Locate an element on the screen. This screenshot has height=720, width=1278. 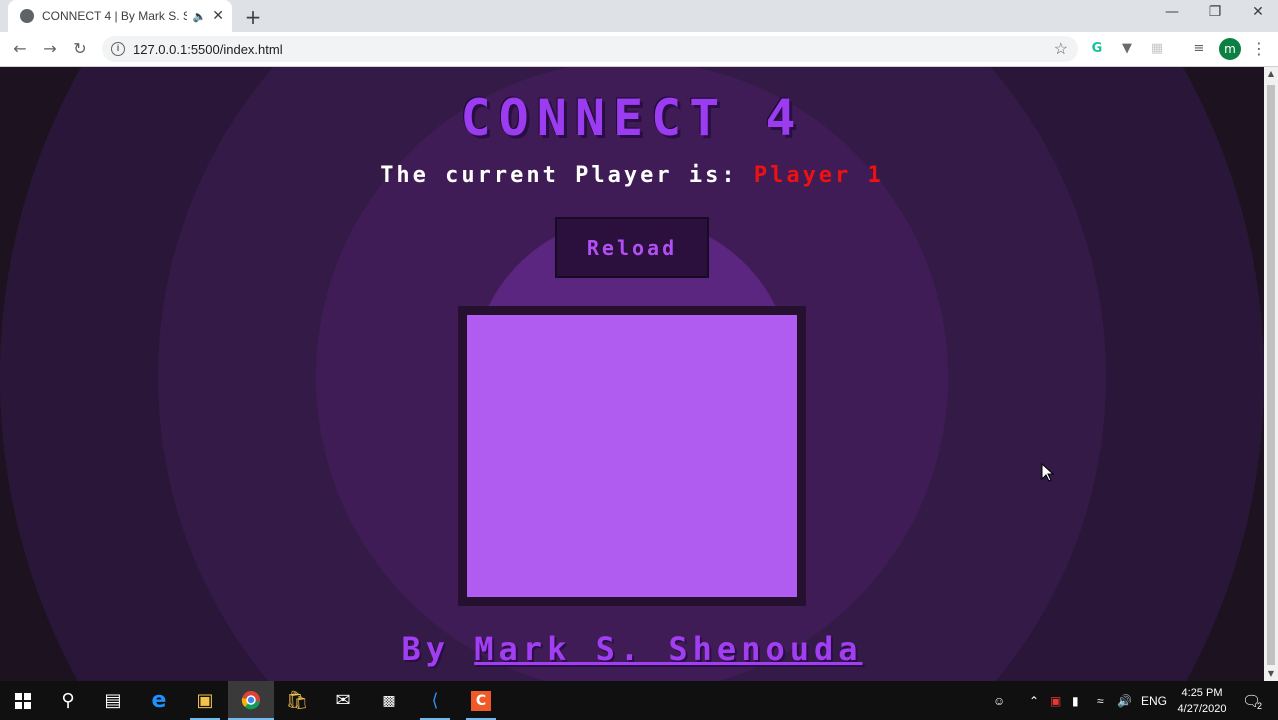
board-frame is located at coordinates (632, 456).